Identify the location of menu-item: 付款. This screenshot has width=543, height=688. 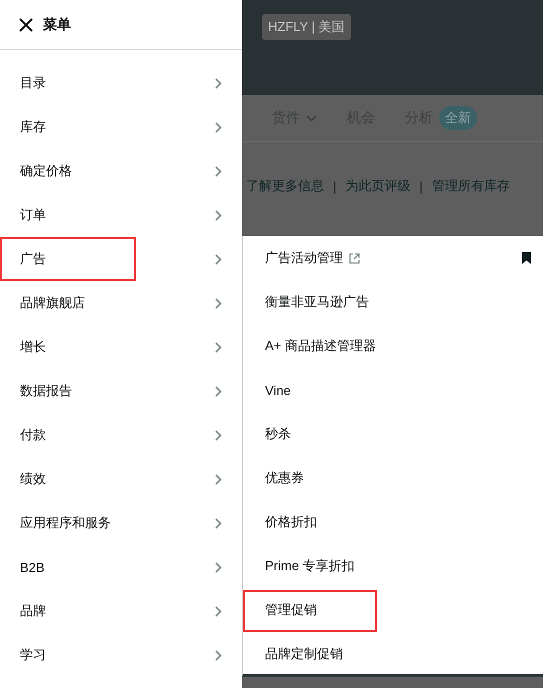
(121, 435).